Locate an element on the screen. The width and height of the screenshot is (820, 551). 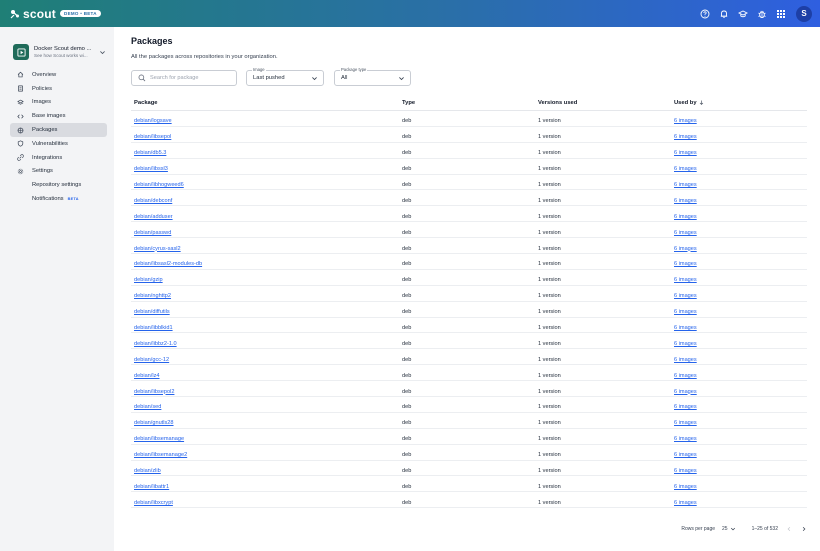
next-page-button is located at coordinates (804, 529).